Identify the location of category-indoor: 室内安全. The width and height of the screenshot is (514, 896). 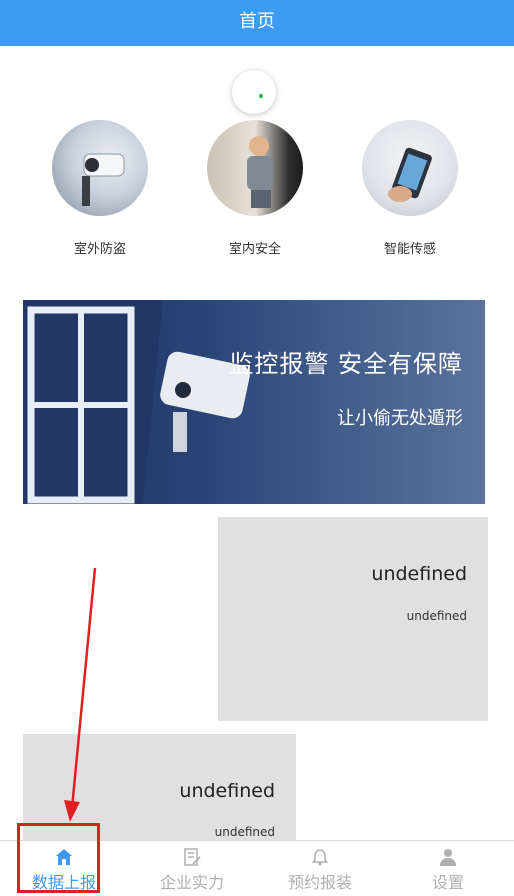
(255, 188).